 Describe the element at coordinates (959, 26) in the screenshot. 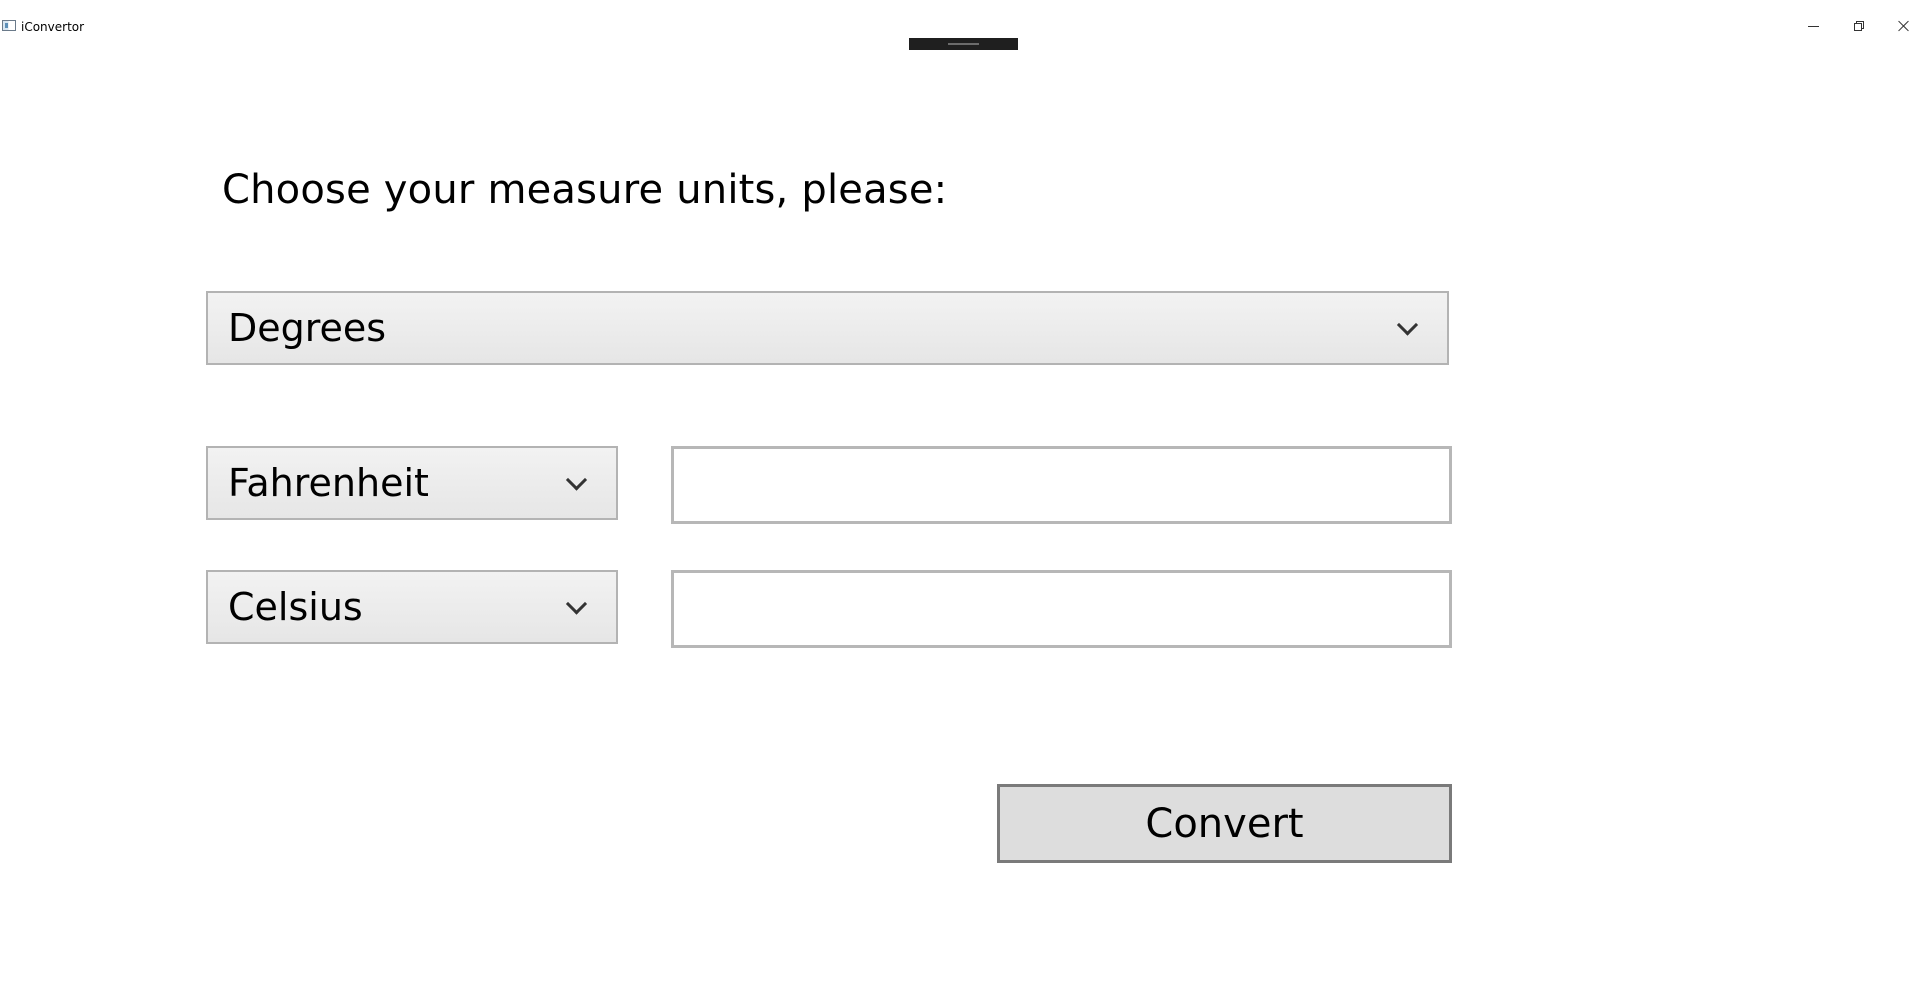

I see `title-bar: iConvertor` at that location.